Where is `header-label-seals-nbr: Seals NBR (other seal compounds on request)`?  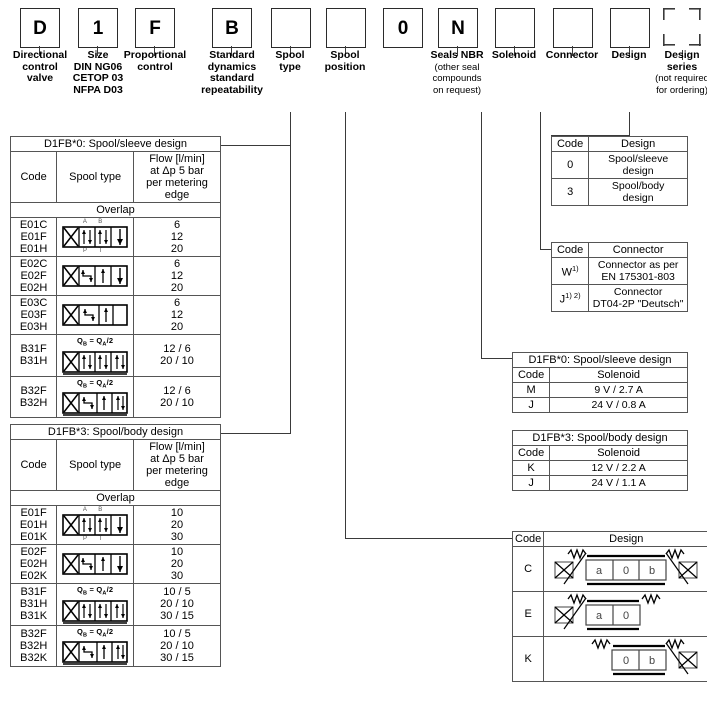 header-label-seals-nbr: Seals NBR (other seal compounds on request) is located at coordinates (457, 72).